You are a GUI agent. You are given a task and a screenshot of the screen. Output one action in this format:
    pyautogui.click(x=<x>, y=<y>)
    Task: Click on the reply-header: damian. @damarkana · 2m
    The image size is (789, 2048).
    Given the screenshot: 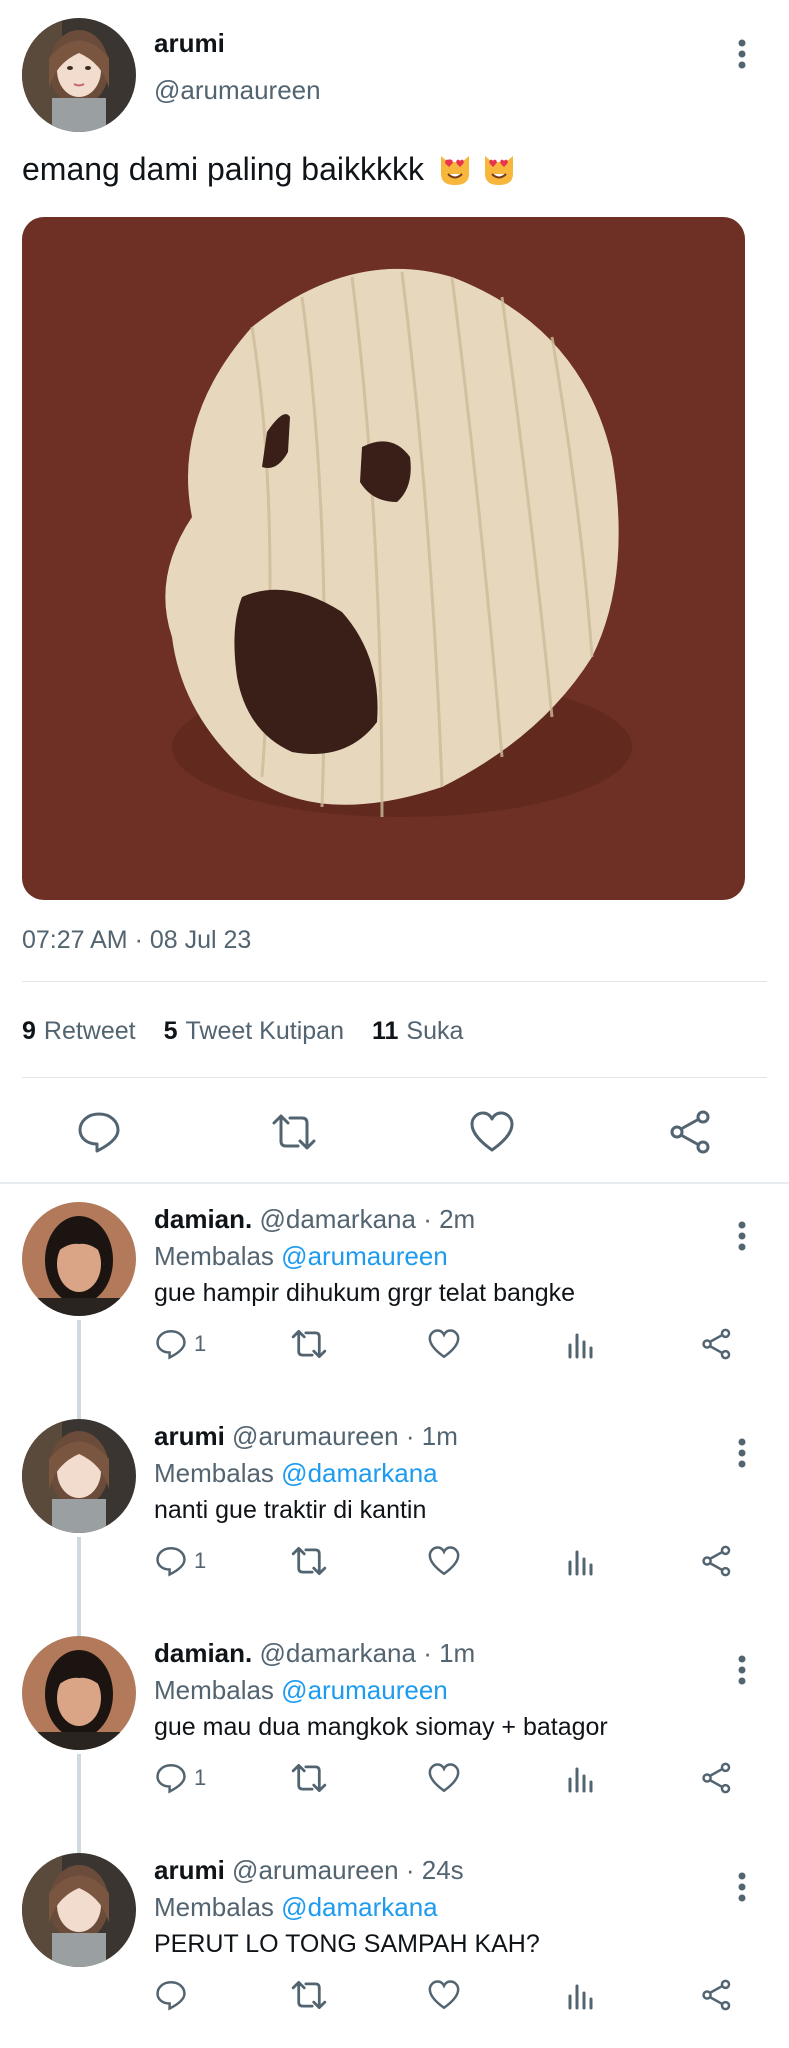 What is the action you would take?
    pyautogui.click(x=314, y=1219)
    